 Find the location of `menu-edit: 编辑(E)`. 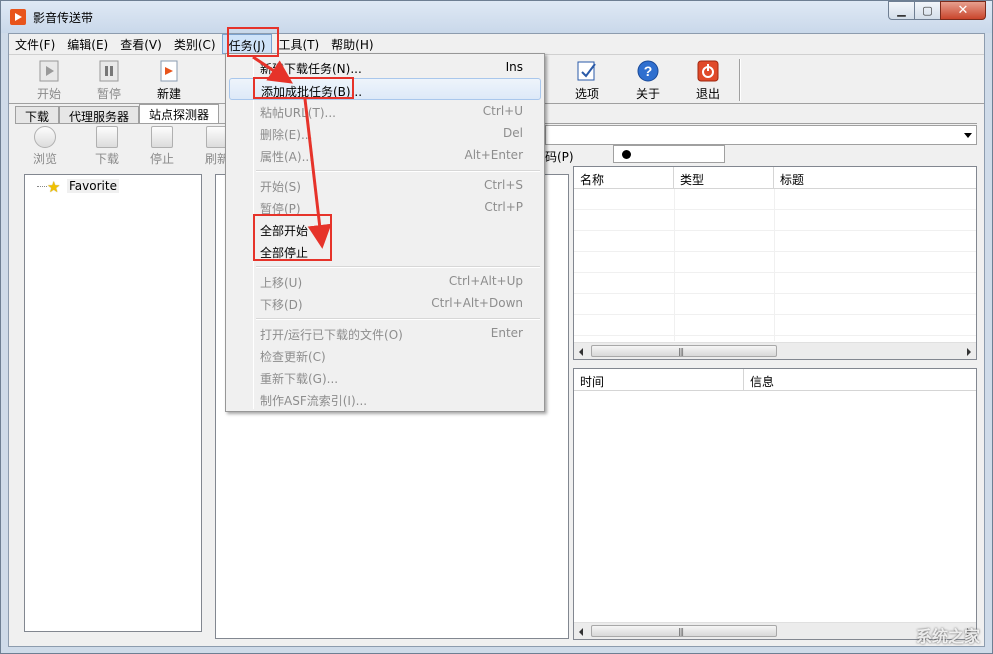

menu-edit: 编辑(E) is located at coordinates (87, 44).